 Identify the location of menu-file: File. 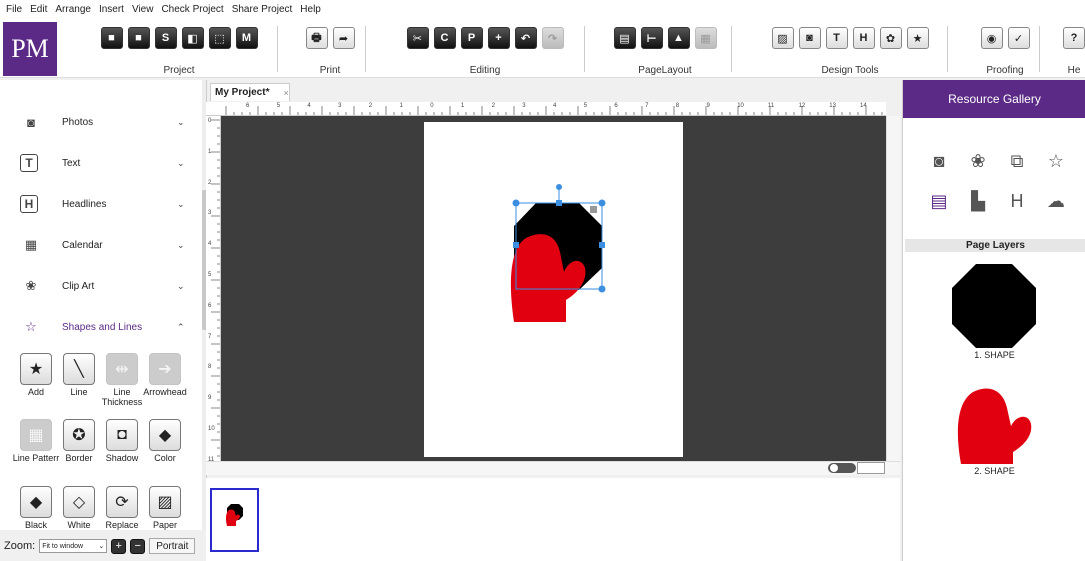
(14, 9).